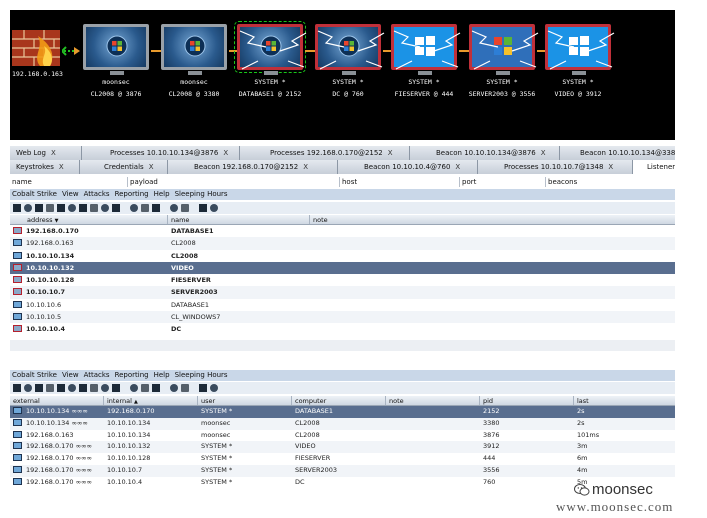 The image size is (707, 518). Describe the element at coordinates (132, 194) in the screenshot. I see `menu-top-reporting: Reporting` at that location.